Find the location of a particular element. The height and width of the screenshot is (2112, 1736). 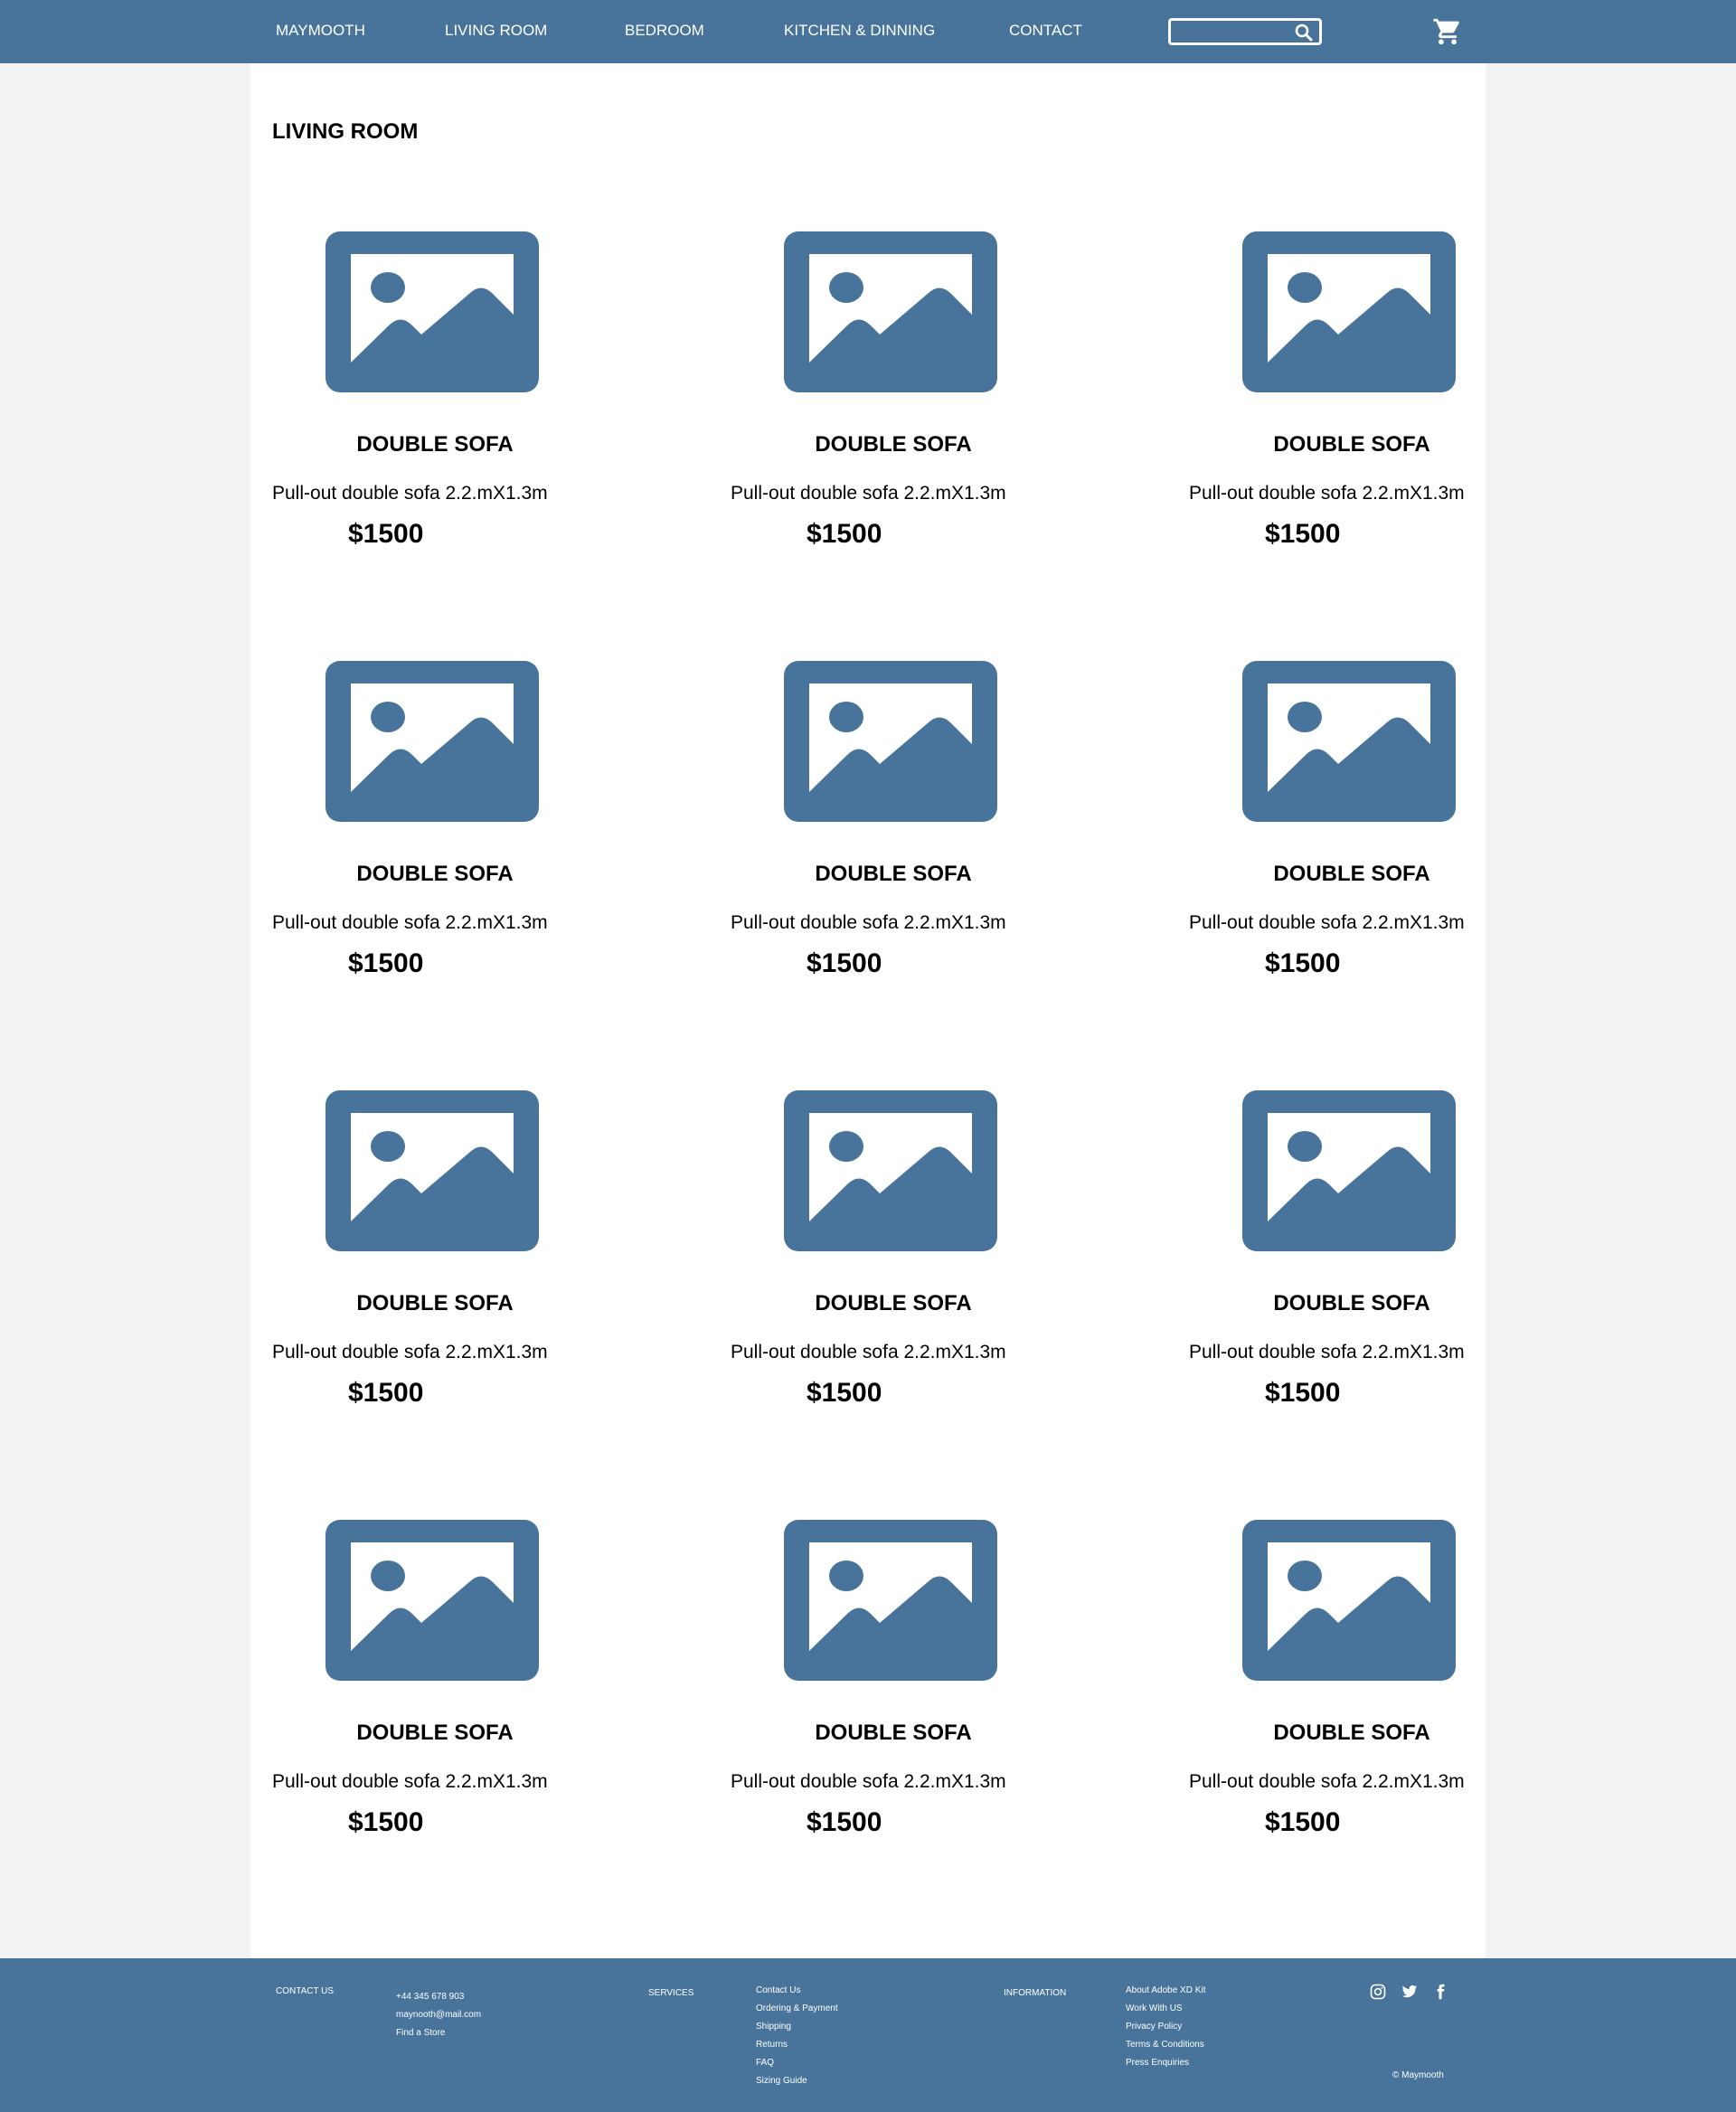

page-title: LIVING ROOM is located at coordinates (346, 131).